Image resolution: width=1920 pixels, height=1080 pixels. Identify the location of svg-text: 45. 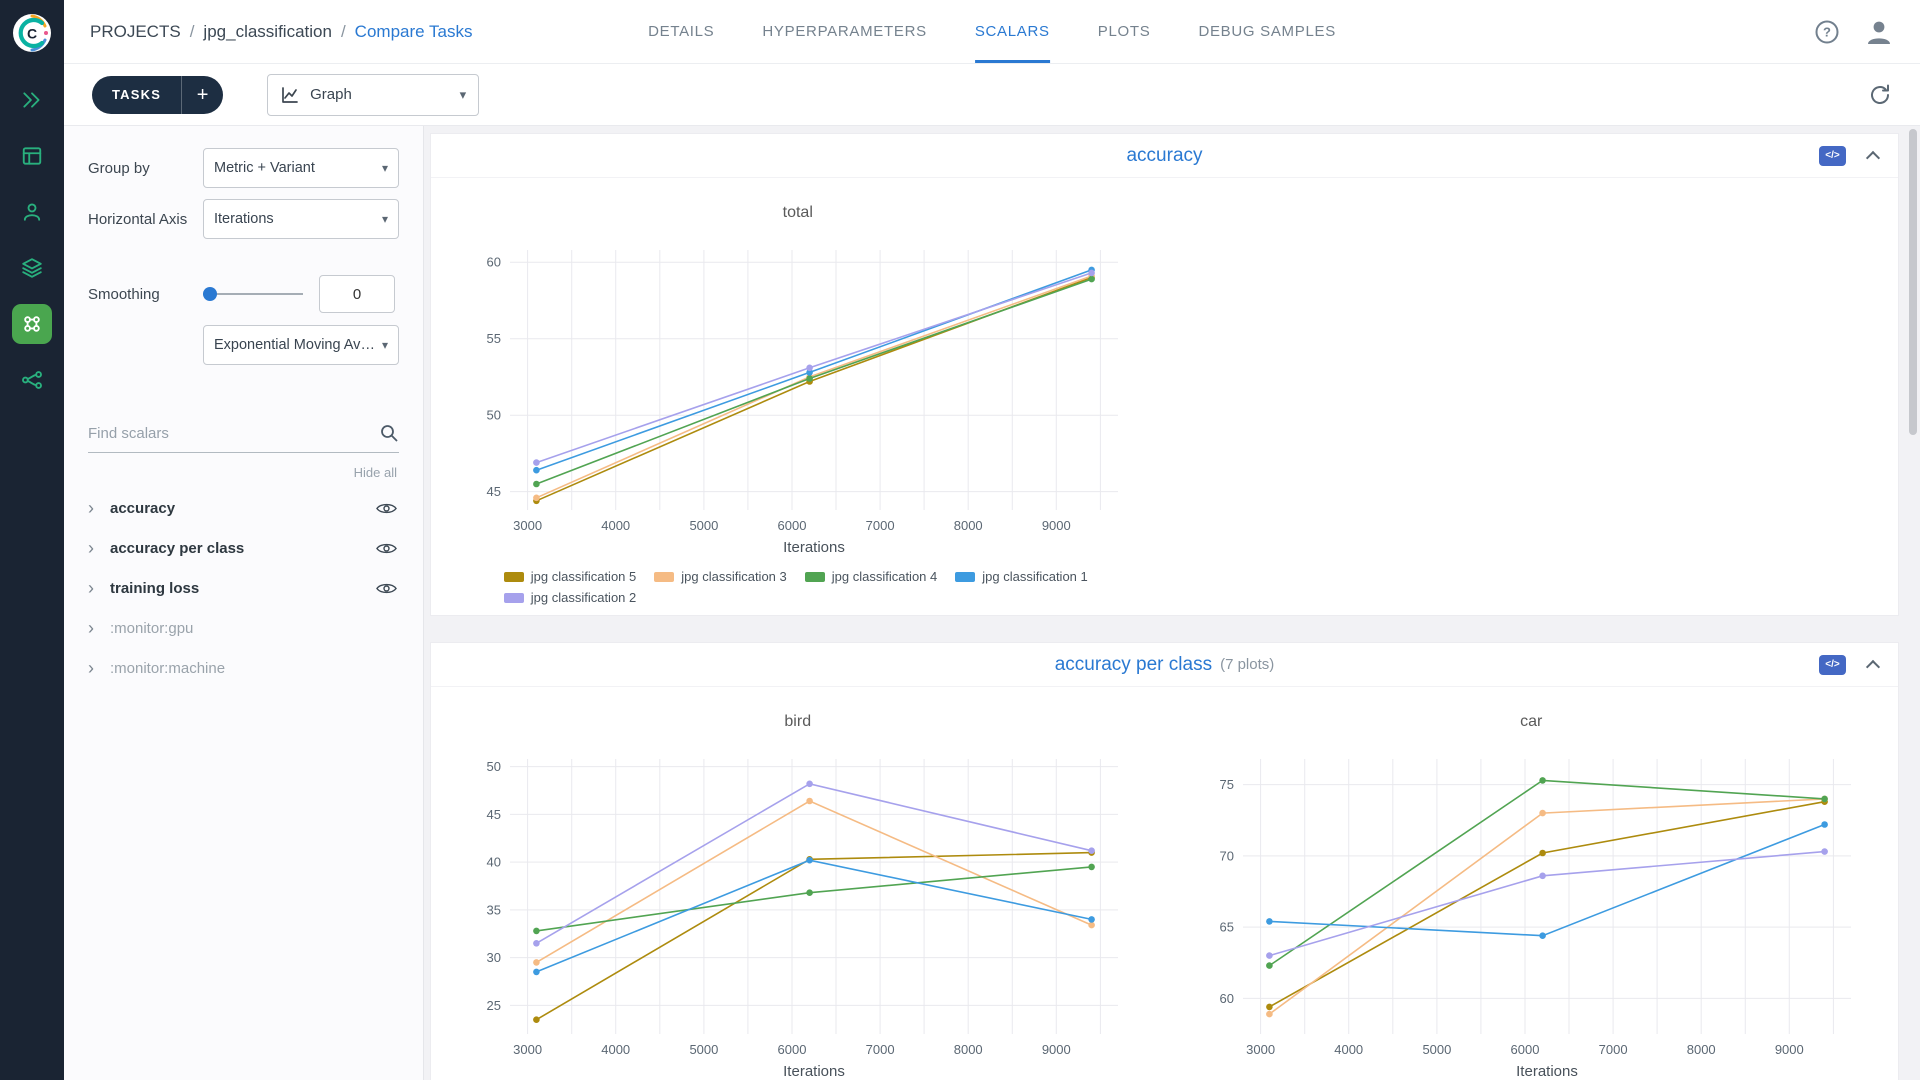
(493, 814).